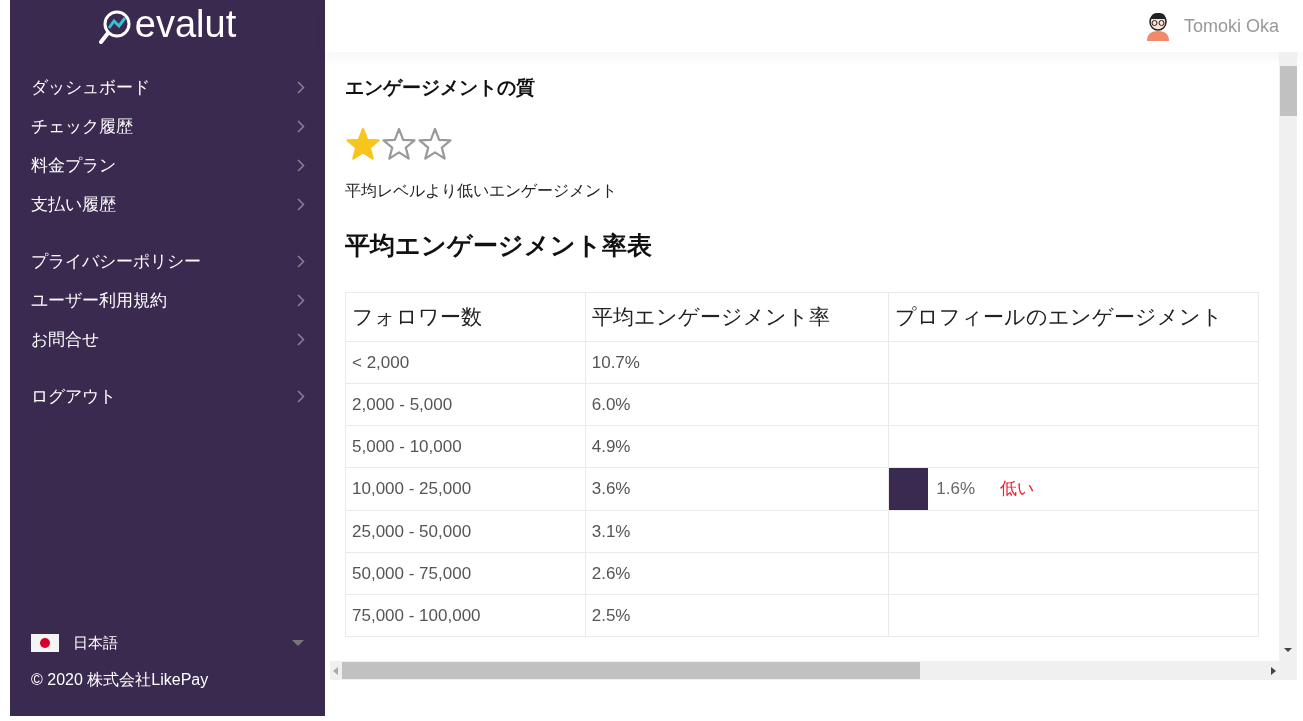 This screenshot has height=721, width=1303. What do you see at coordinates (465, 489) in the screenshot?
I see `table-cell: 10,000 - 25,000` at bounding box center [465, 489].